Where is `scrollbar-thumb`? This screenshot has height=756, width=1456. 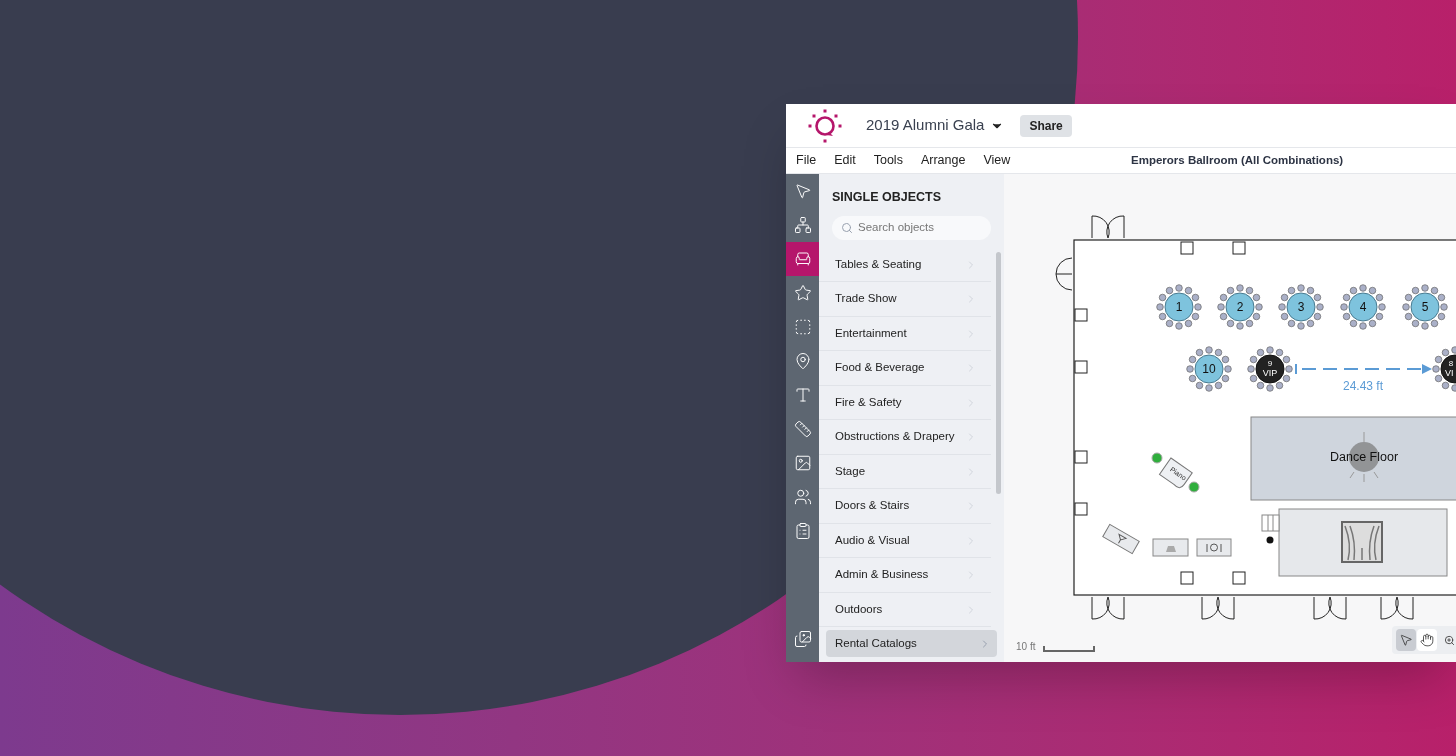
scrollbar-thumb is located at coordinates (998, 372).